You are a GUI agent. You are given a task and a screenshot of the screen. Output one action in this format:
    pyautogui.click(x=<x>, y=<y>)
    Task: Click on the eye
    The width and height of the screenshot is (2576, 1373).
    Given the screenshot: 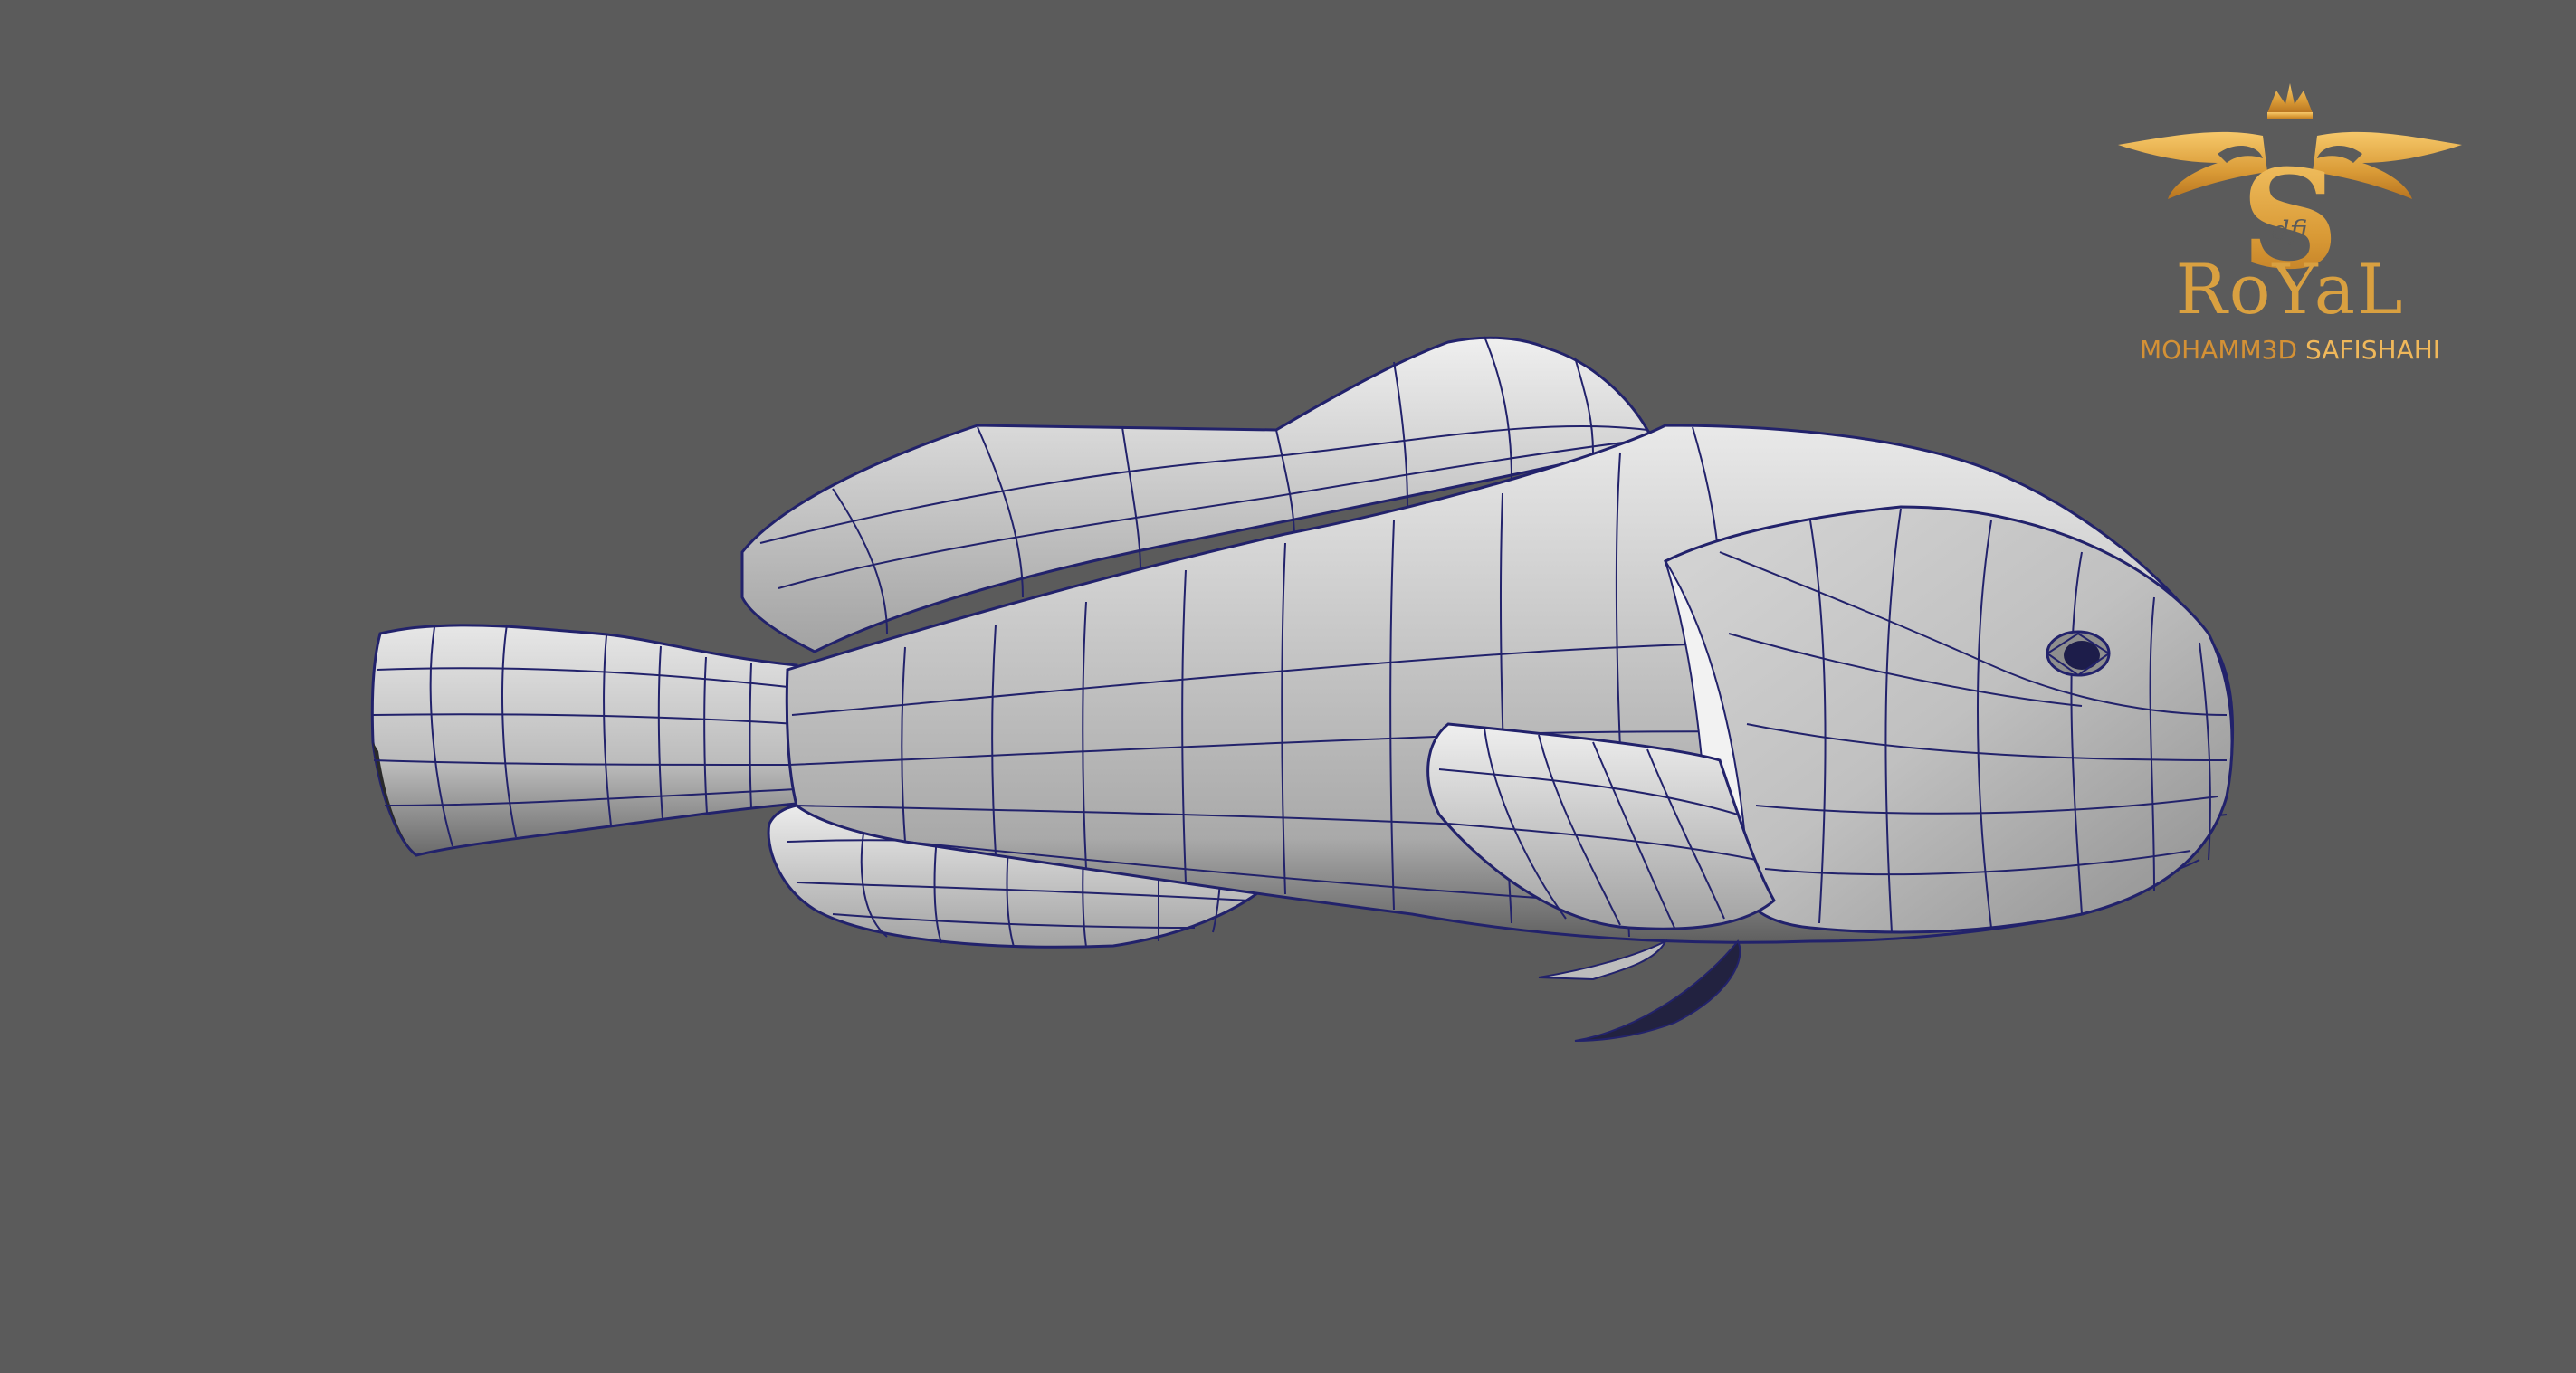 What is the action you would take?
    pyautogui.click(x=2078, y=653)
    